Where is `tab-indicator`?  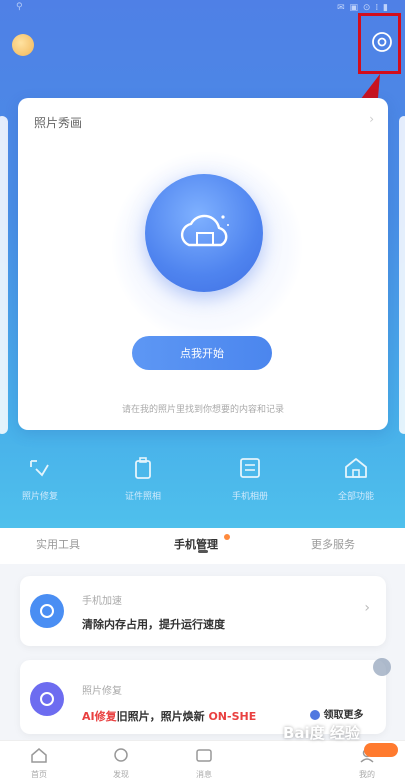
tab-indicator is located at coordinates (203, 551).